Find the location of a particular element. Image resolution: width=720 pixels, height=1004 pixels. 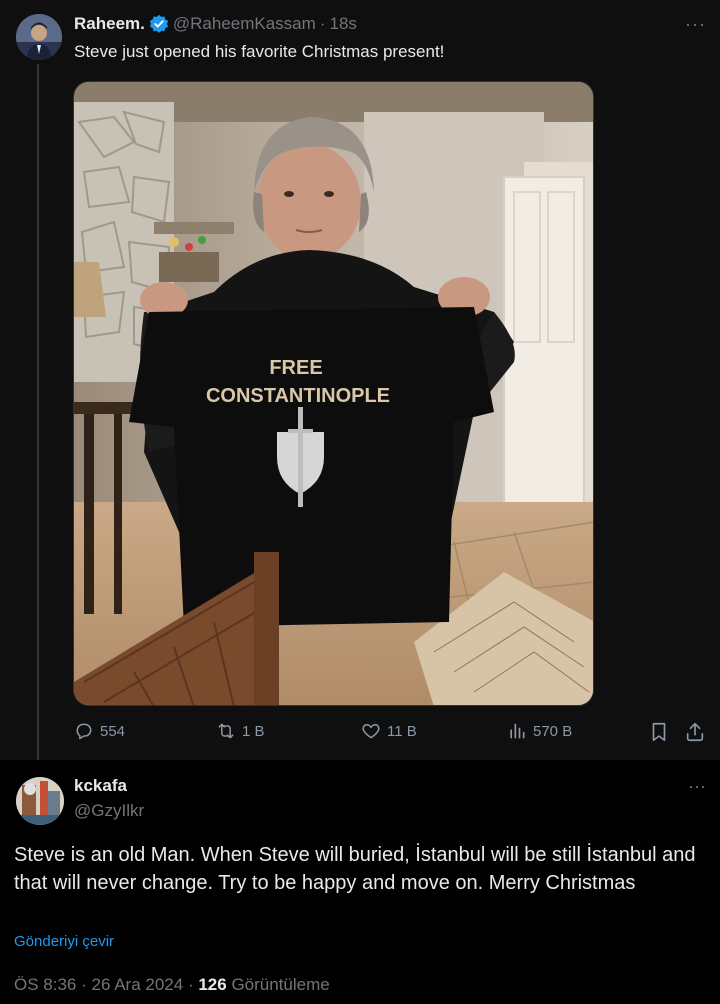

like-action: 11 B is located at coordinates (389, 731).